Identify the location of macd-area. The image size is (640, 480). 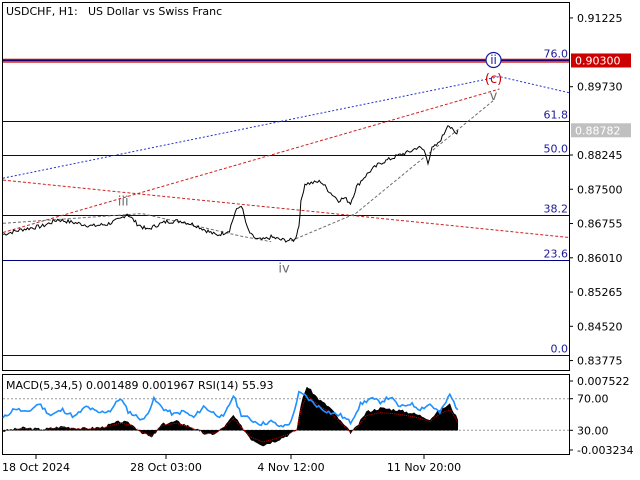
(230, 416).